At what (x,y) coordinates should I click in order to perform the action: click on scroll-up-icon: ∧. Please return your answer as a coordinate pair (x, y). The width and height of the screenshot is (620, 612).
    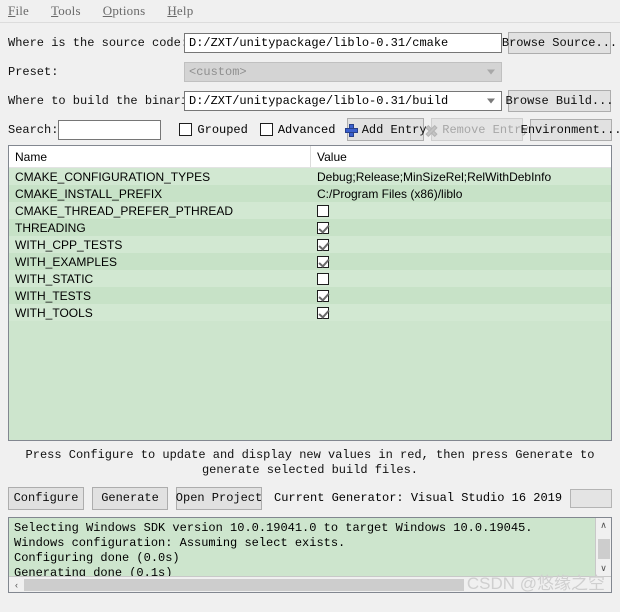
    Looking at the image, I should click on (604, 525).